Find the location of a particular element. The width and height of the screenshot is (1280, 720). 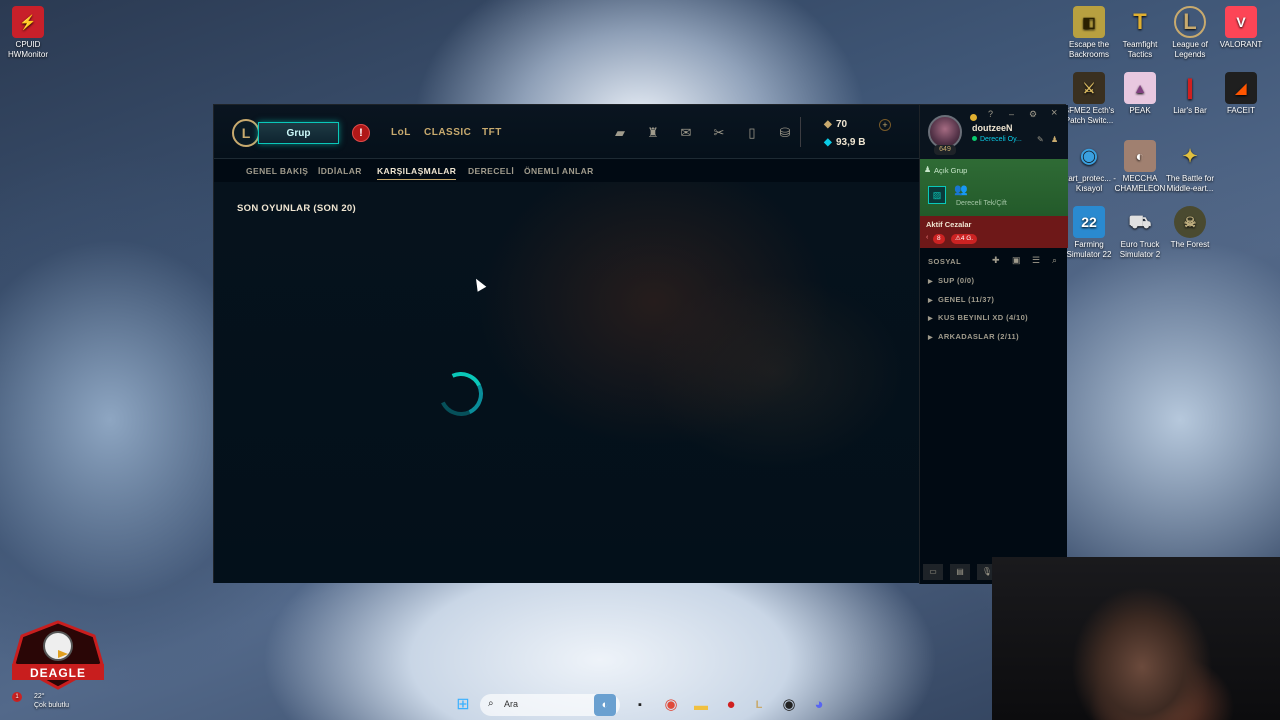

desktop-icon-the-forest: ☠ The Forest is located at coordinates (1190, 228).